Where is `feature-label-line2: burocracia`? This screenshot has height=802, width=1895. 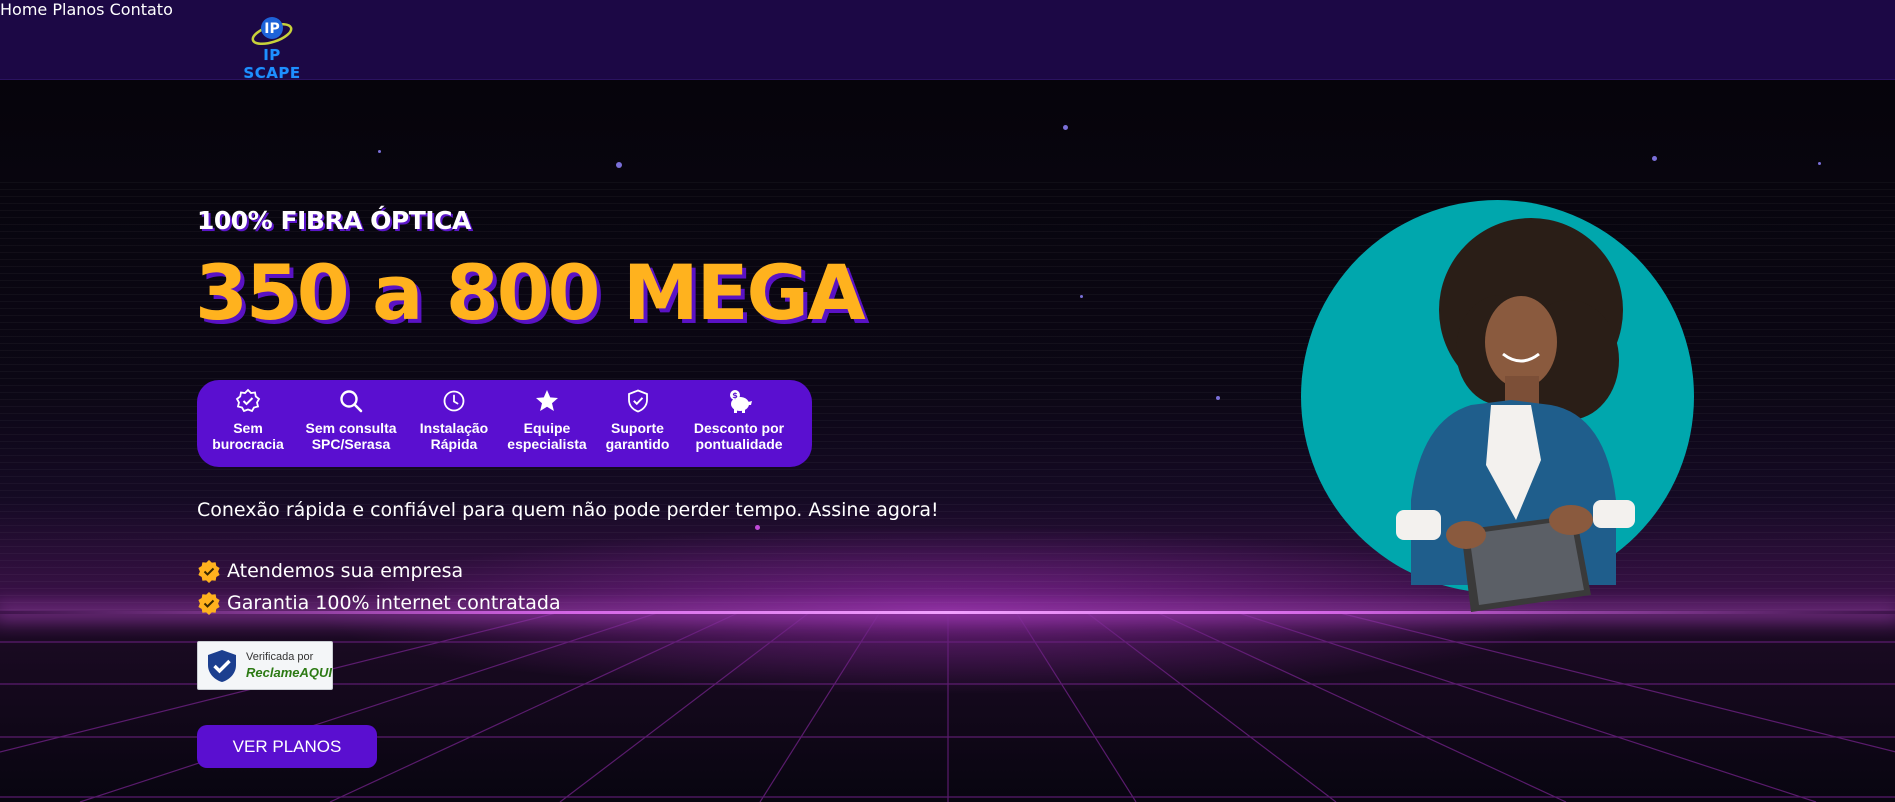 feature-label-line2: burocracia is located at coordinates (248, 444).